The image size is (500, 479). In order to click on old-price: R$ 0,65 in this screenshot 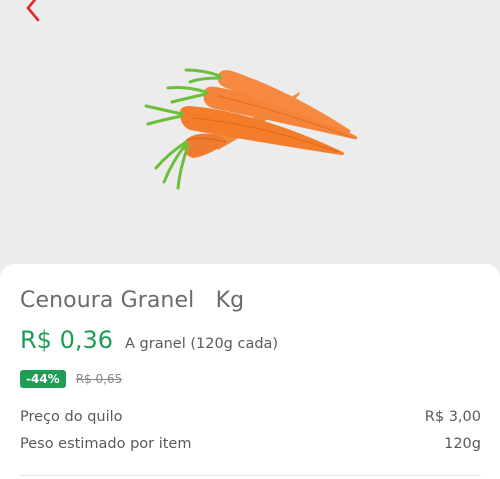, I will do `click(99, 379)`.